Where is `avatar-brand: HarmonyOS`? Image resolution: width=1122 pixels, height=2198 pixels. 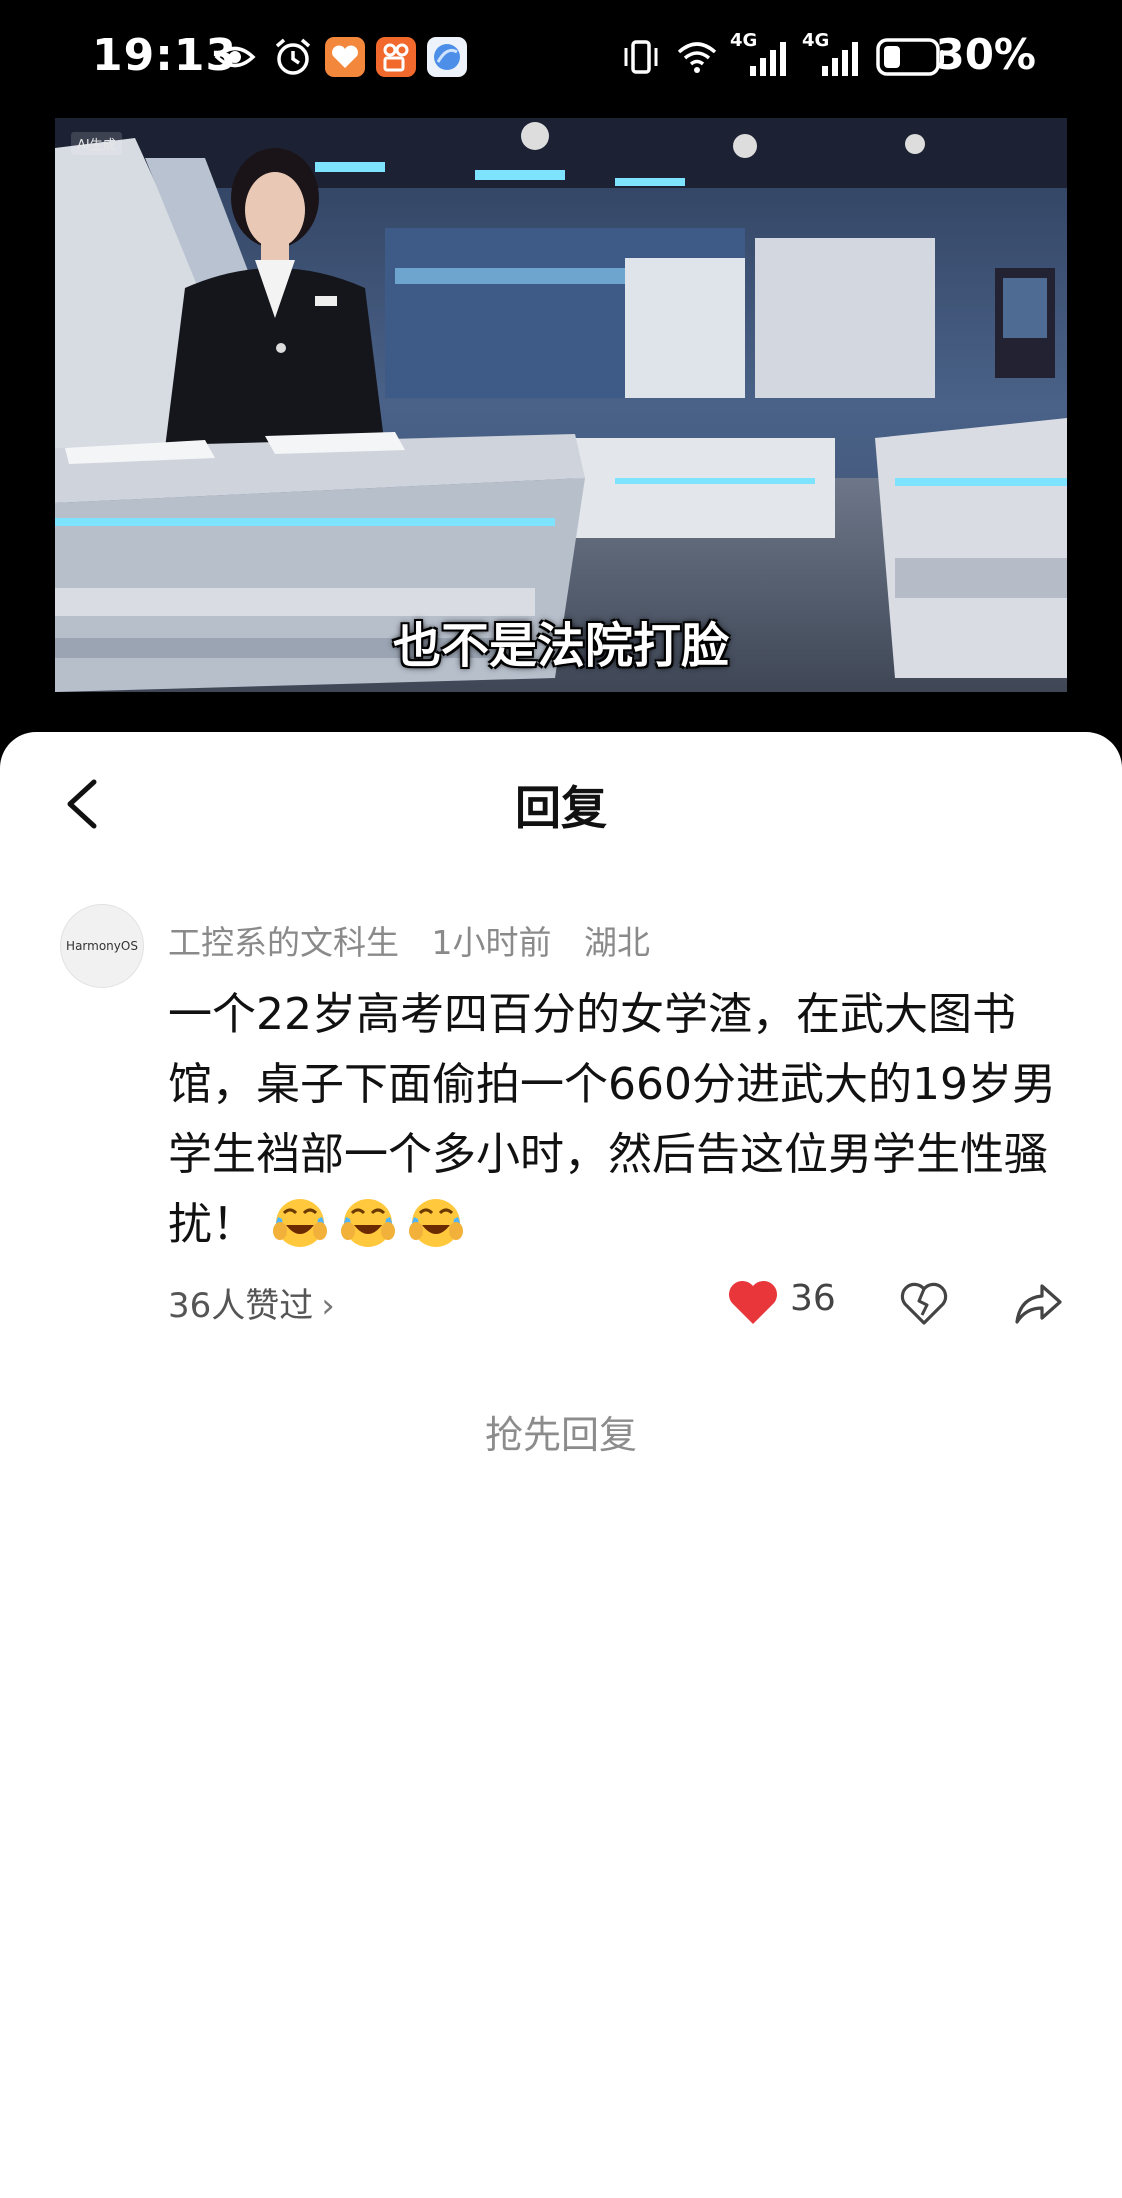
avatar-brand: HarmonyOS is located at coordinates (102, 946).